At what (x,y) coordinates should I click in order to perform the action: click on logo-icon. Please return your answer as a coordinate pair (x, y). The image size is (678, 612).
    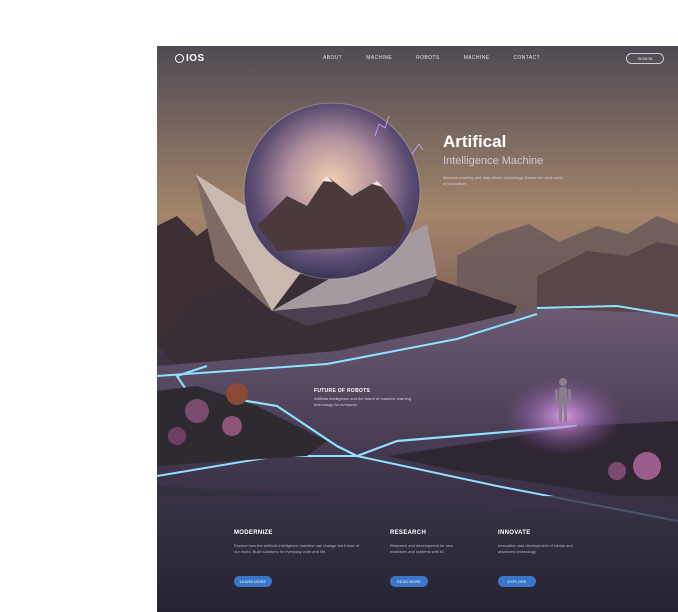
    Looking at the image, I should click on (179, 58).